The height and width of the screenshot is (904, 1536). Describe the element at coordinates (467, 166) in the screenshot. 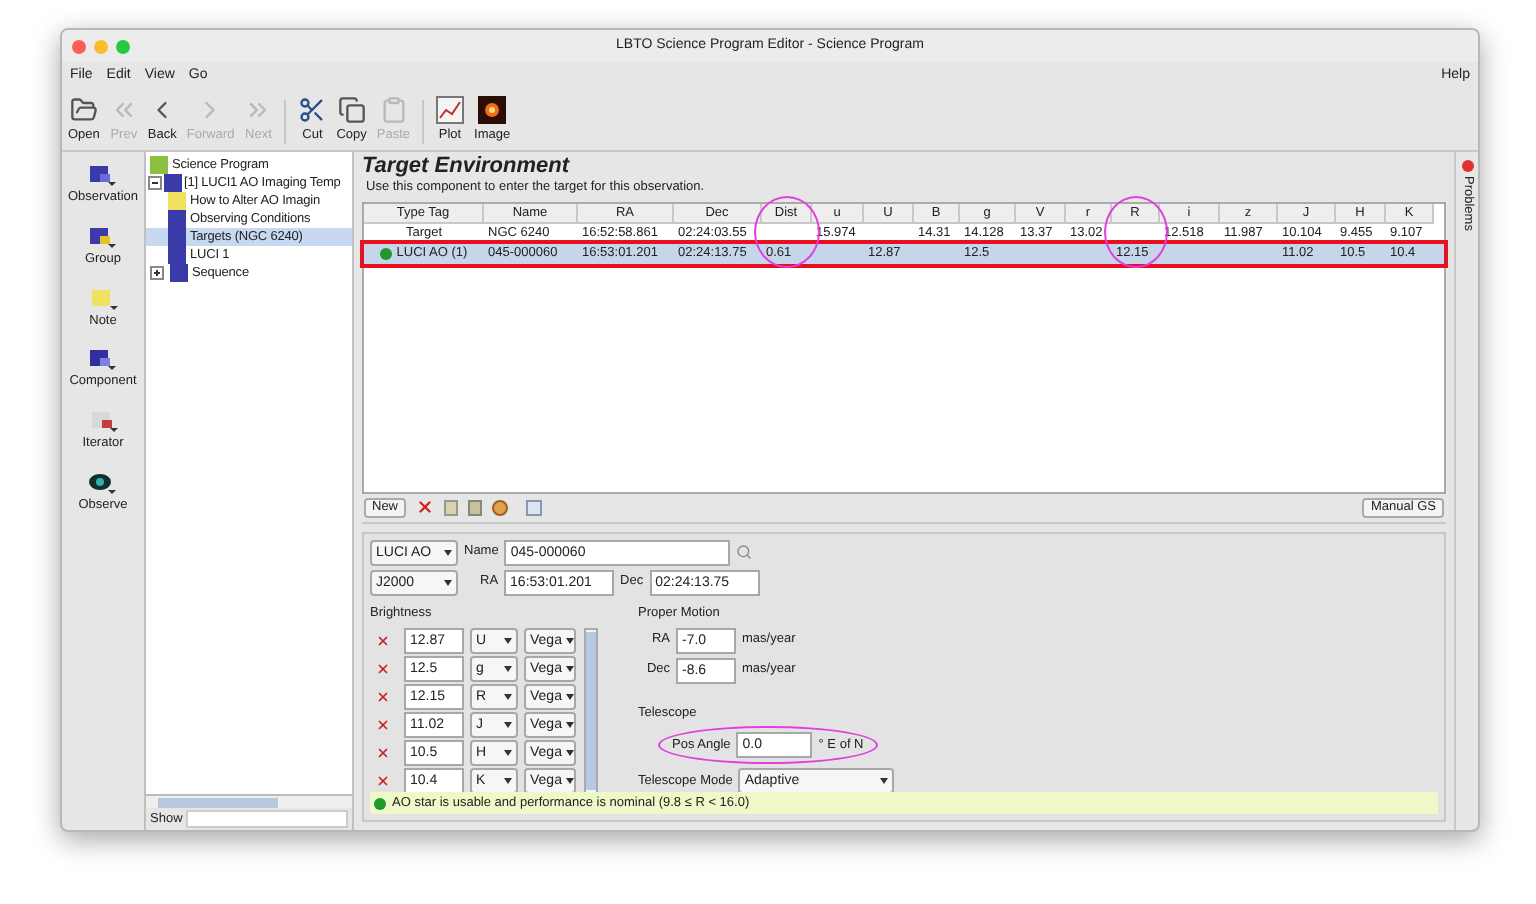

I see `editor-title: Target Environment` at that location.